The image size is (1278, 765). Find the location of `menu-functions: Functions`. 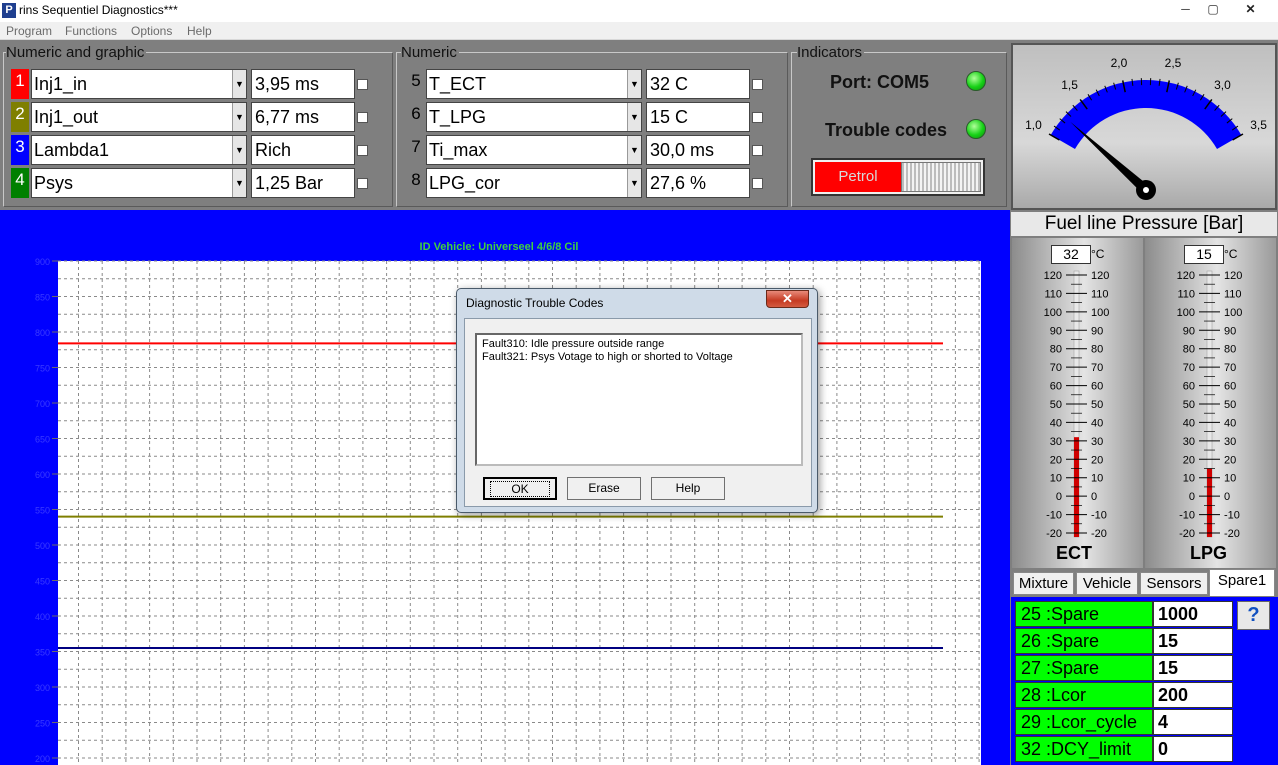

menu-functions: Functions is located at coordinates (91, 31).